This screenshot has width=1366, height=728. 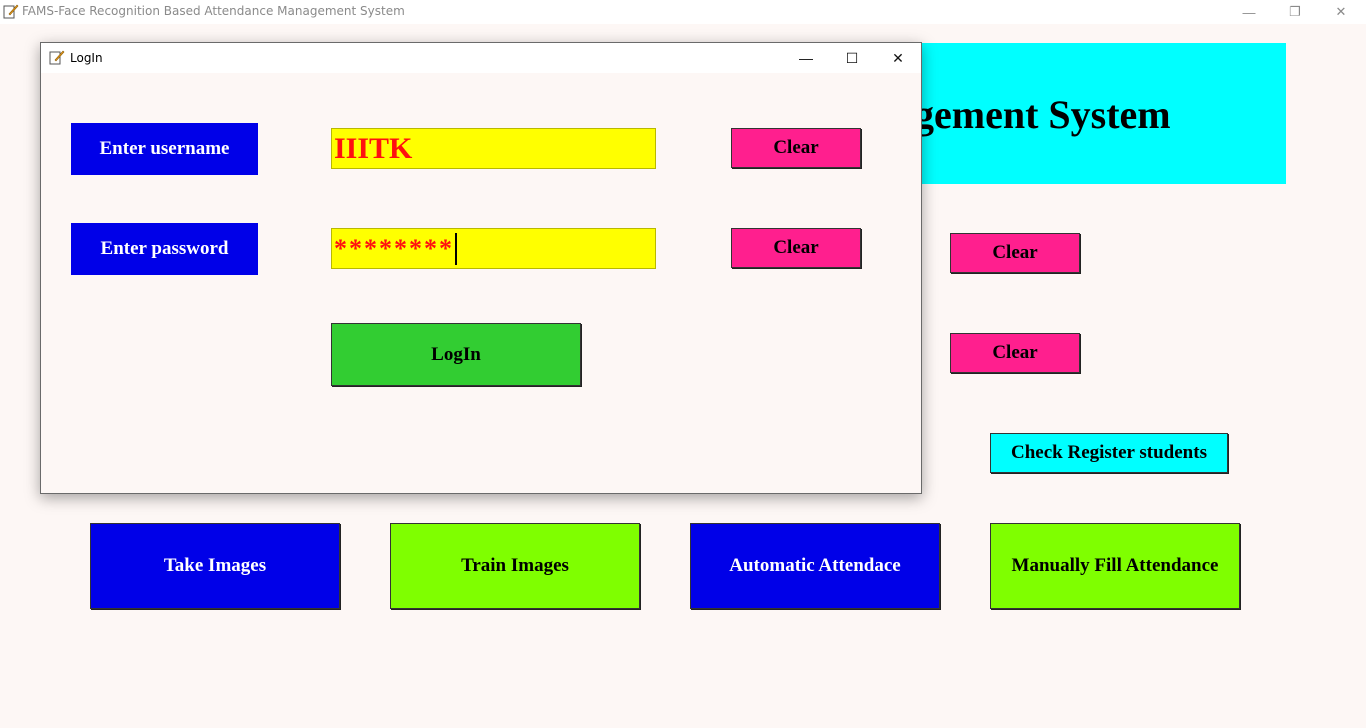 What do you see at coordinates (456, 354) in the screenshot?
I see `login-button: LogIn` at bounding box center [456, 354].